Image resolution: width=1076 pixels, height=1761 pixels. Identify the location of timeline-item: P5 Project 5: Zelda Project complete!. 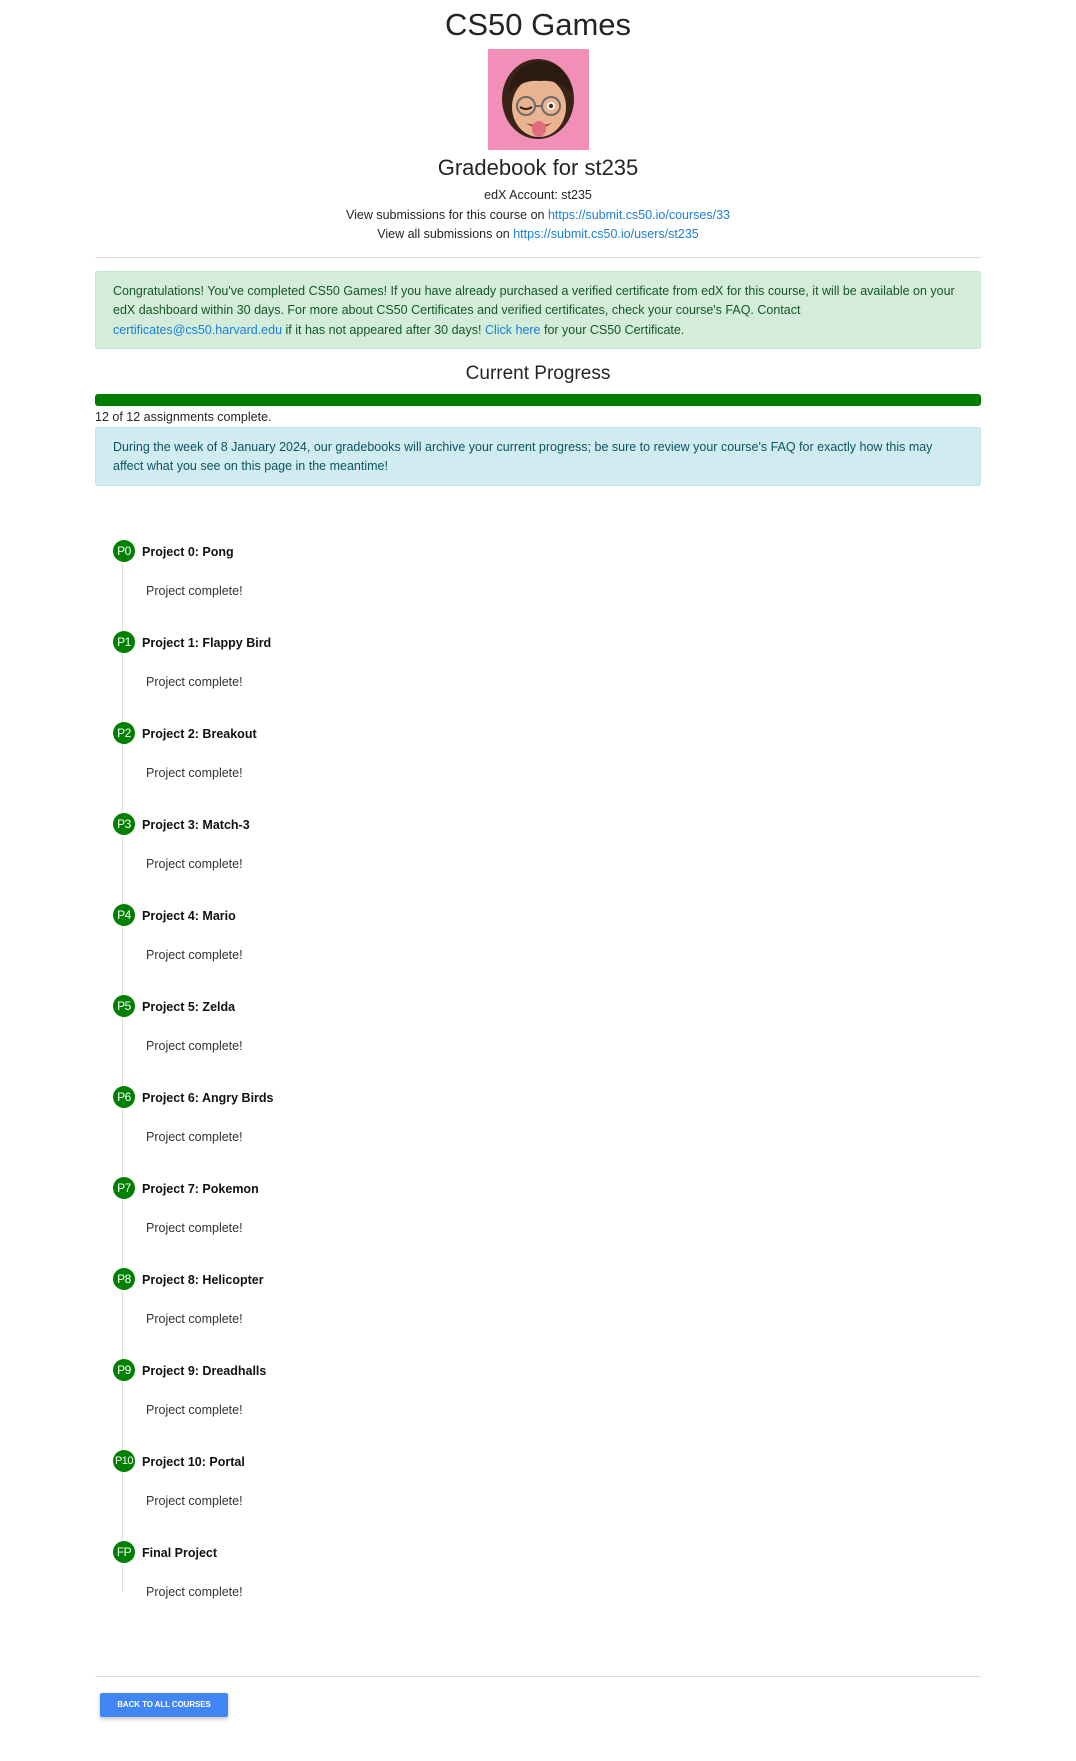
(413, 1041).